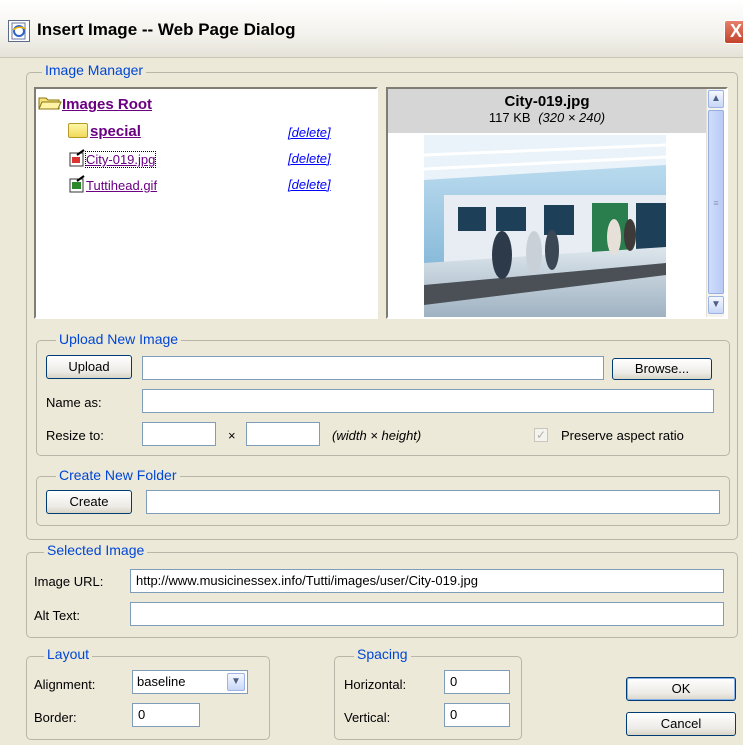 Image resolution: width=743 pixels, height=745 pixels. I want to click on scroll-down-button: ▼, so click(716, 305).